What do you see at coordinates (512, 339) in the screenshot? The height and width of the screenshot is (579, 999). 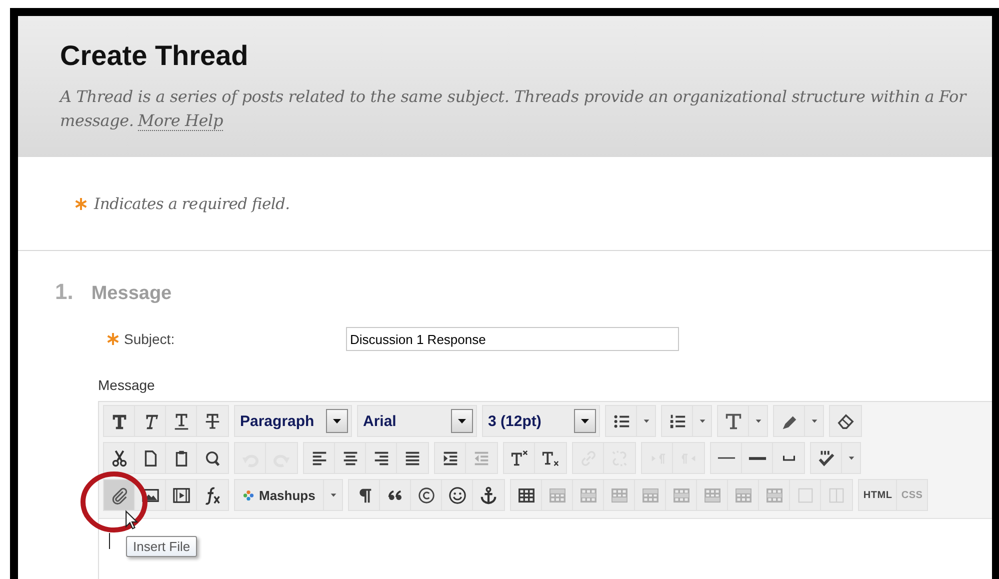 I see `subject-field: Discussion 1 Response` at bounding box center [512, 339].